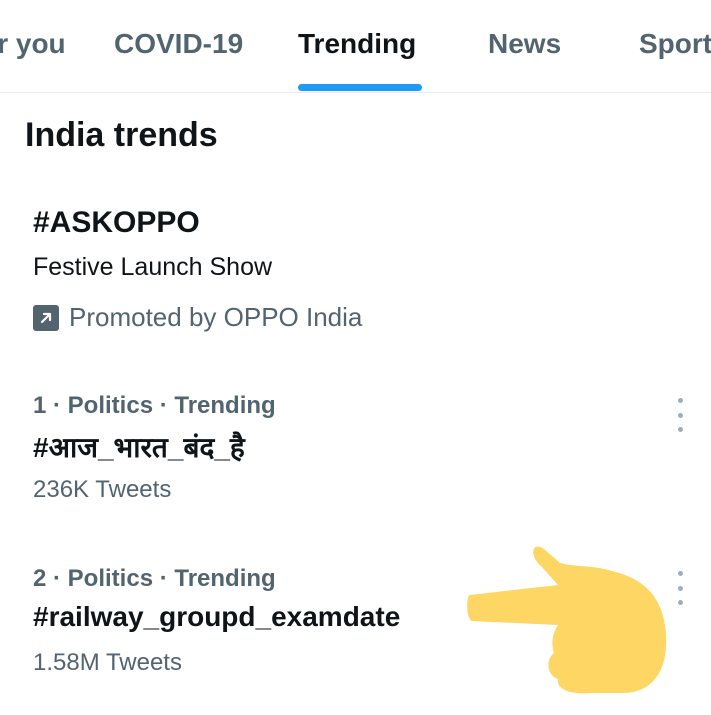  Describe the element at coordinates (102, 489) in the screenshot. I see `trend-tweet-count: 236K Tweets` at that location.